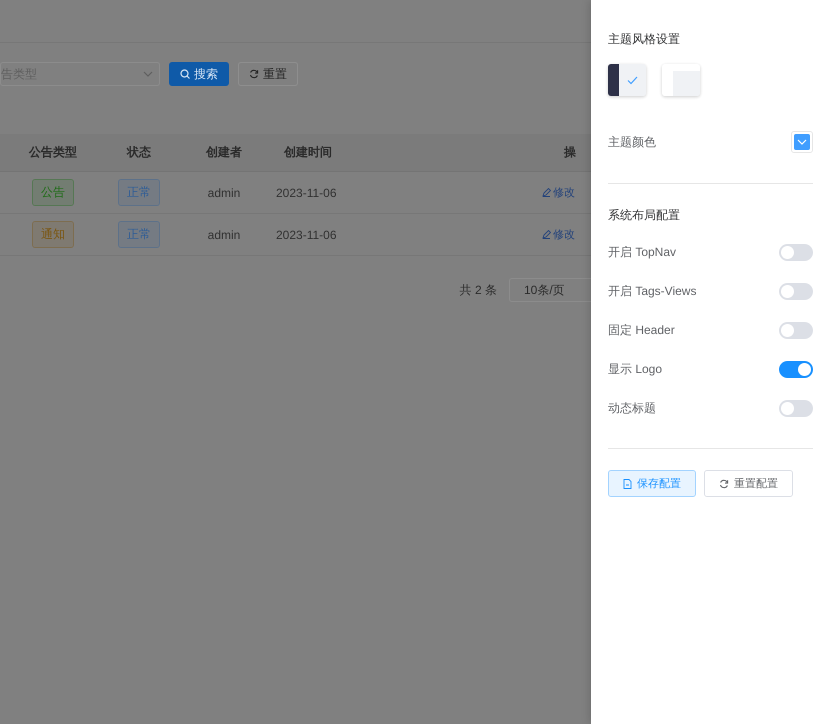 This screenshot has width=831, height=724. Describe the element at coordinates (308, 152) in the screenshot. I see `column-header: 创建时间` at that location.